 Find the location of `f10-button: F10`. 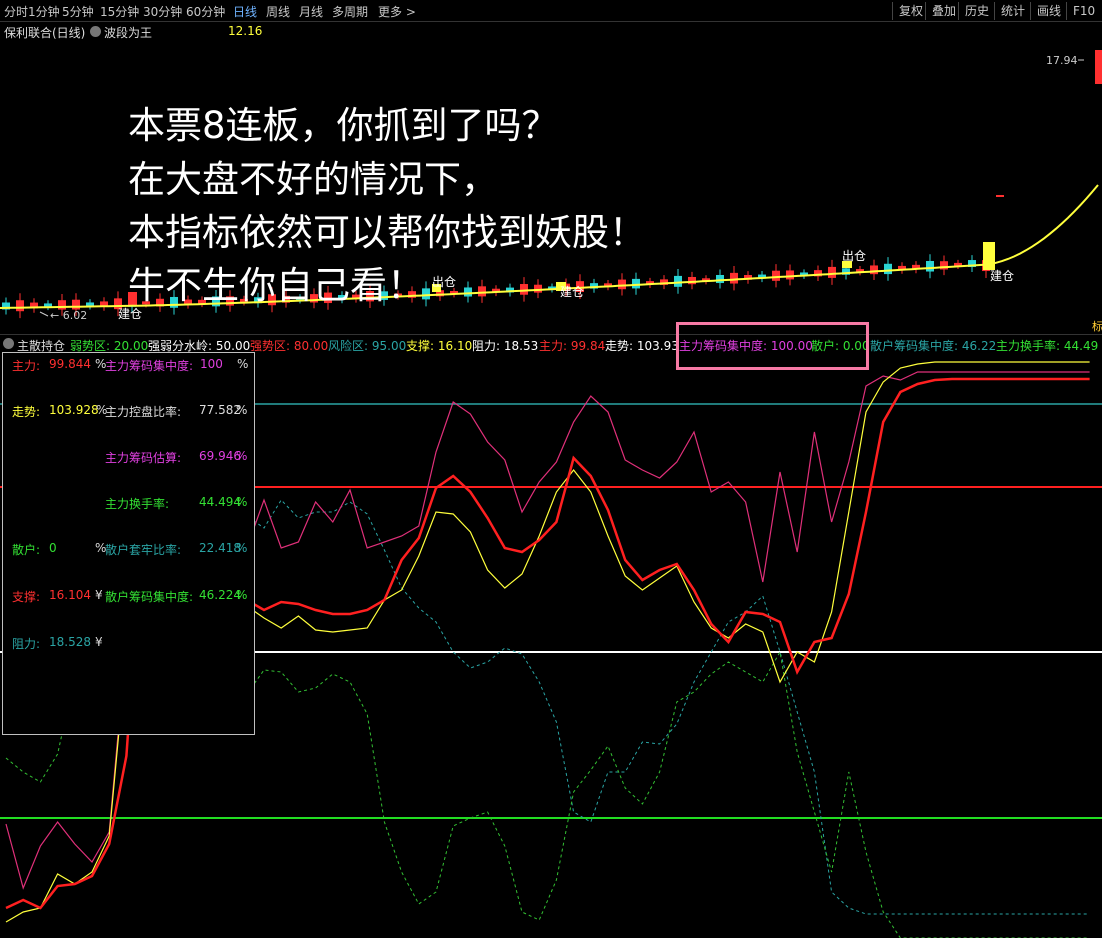

f10-button: F10 is located at coordinates (1083, 11).